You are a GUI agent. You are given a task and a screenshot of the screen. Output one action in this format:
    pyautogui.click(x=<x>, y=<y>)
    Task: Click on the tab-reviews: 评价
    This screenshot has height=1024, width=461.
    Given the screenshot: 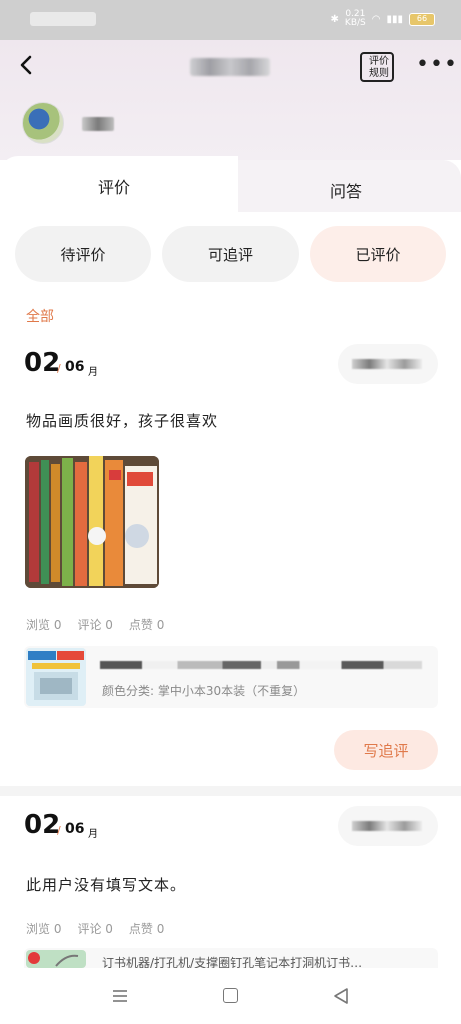 What is the action you would take?
    pyautogui.click(x=119, y=186)
    